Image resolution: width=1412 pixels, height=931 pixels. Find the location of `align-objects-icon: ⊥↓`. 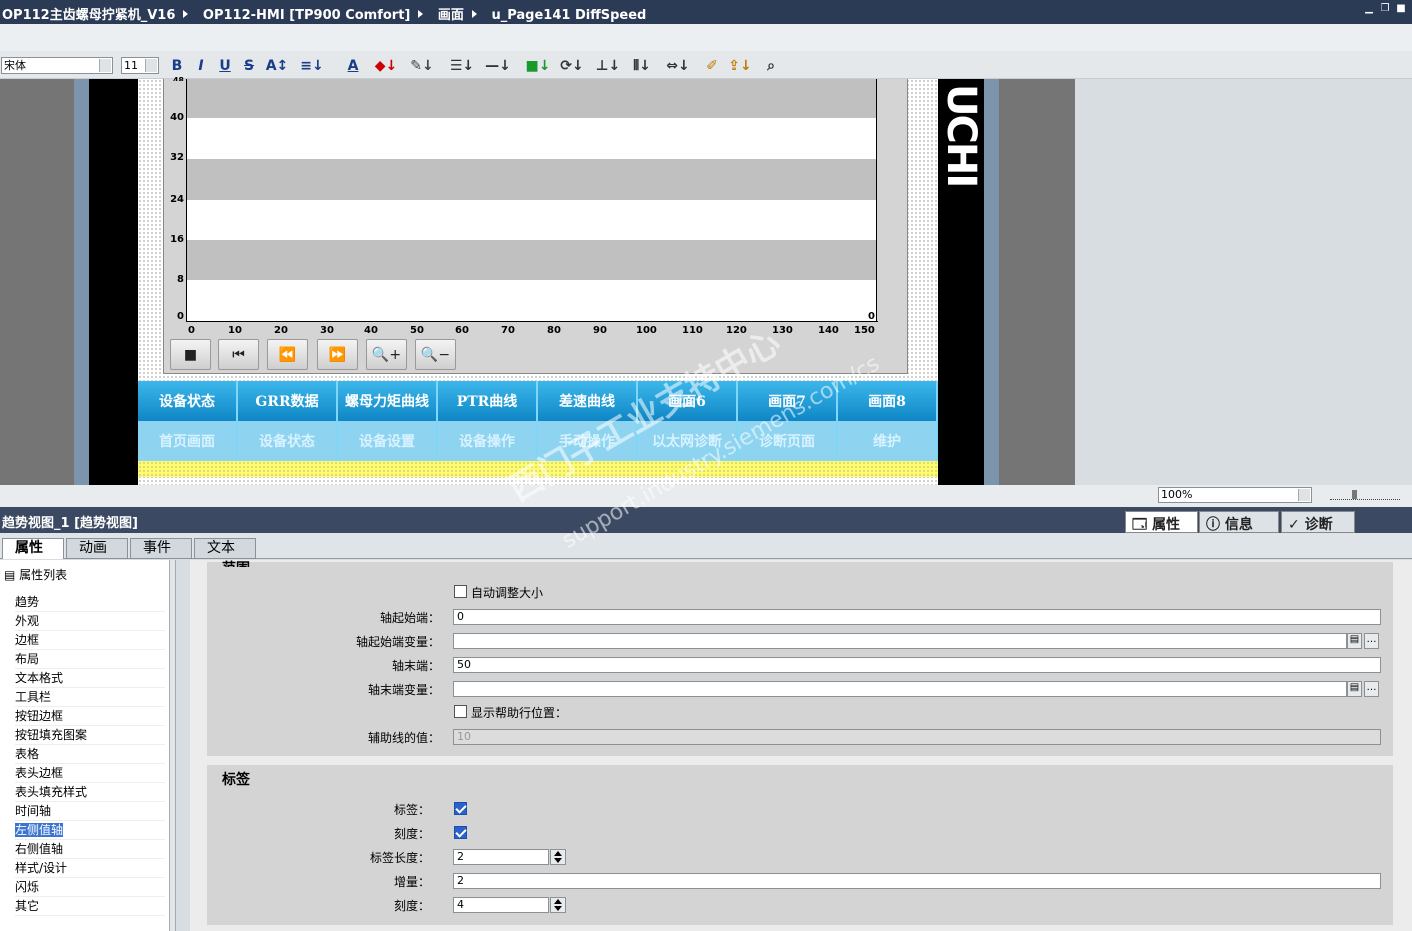

align-objects-icon: ⊥↓ is located at coordinates (608, 66).